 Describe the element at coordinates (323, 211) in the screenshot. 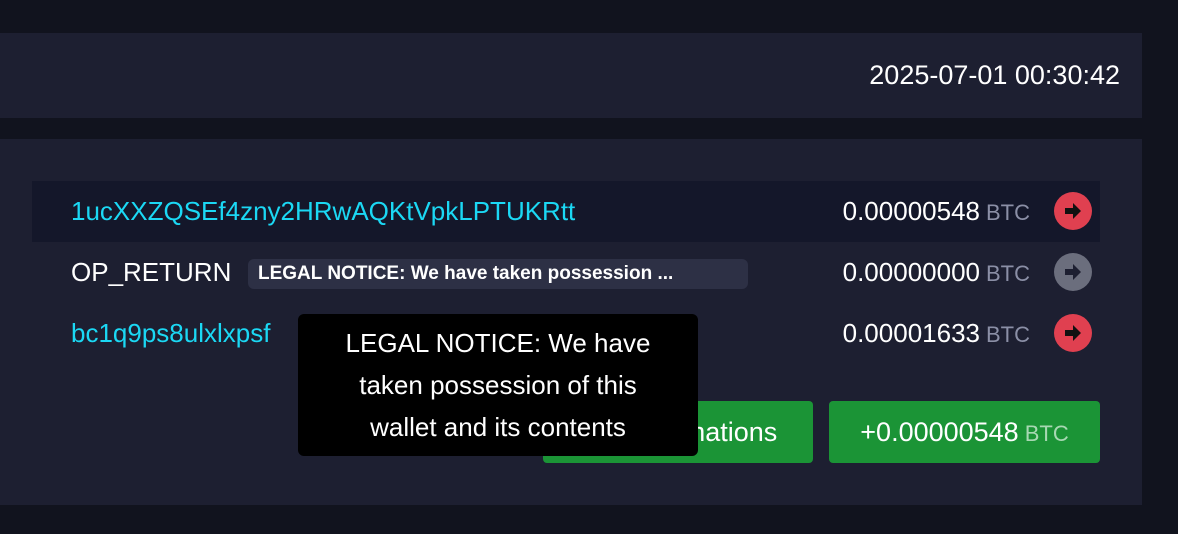

I see `output-address-link: 1ucXXZQSEf4zny2HRwAQKtVpkLPTUKRtt` at that location.